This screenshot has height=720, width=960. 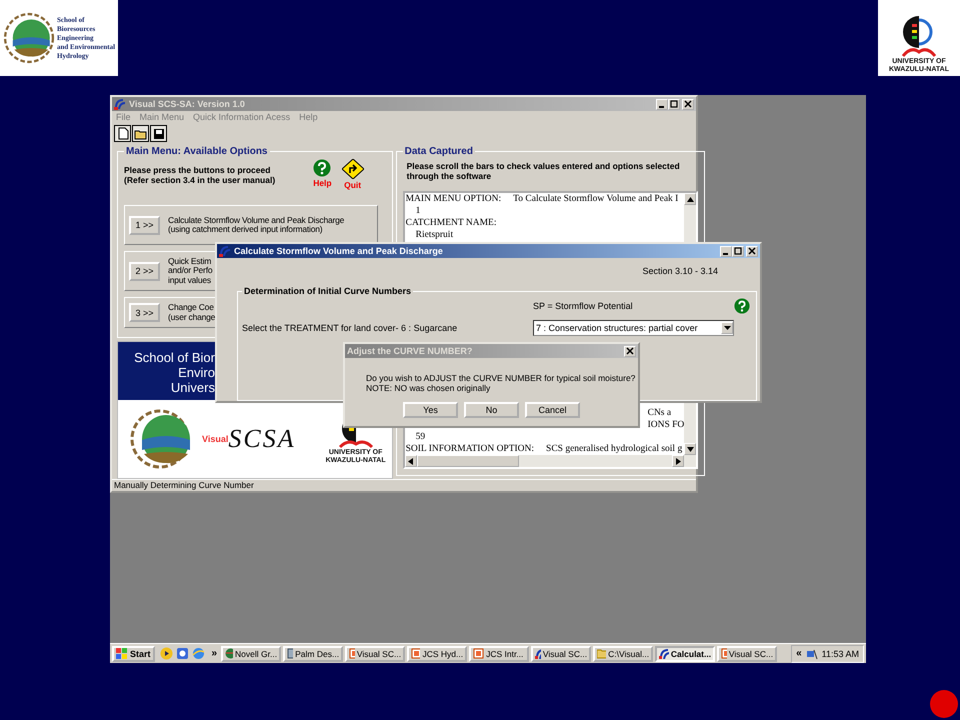 I want to click on up-arrow-icon, so click(x=690, y=199).